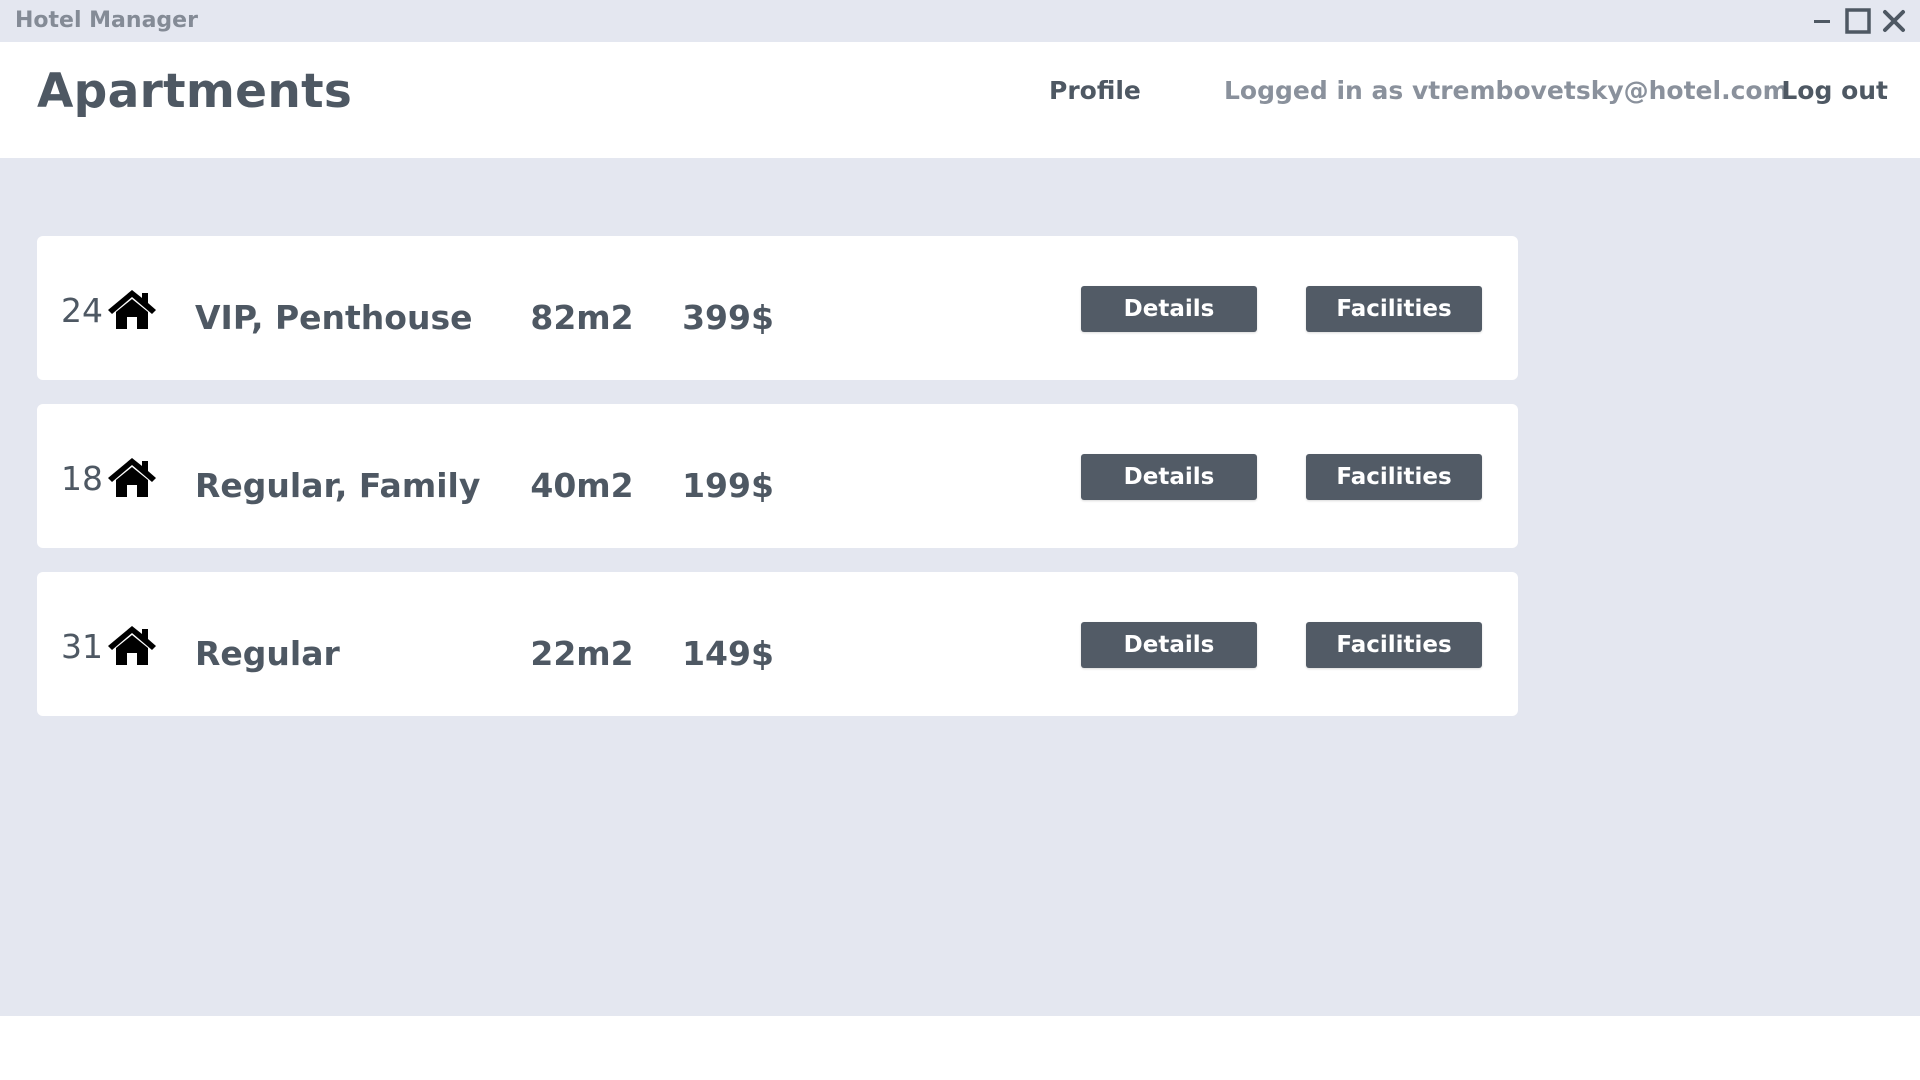 The image size is (1920, 1080). I want to click on apartment-area: 40m2, so click(582, 485).